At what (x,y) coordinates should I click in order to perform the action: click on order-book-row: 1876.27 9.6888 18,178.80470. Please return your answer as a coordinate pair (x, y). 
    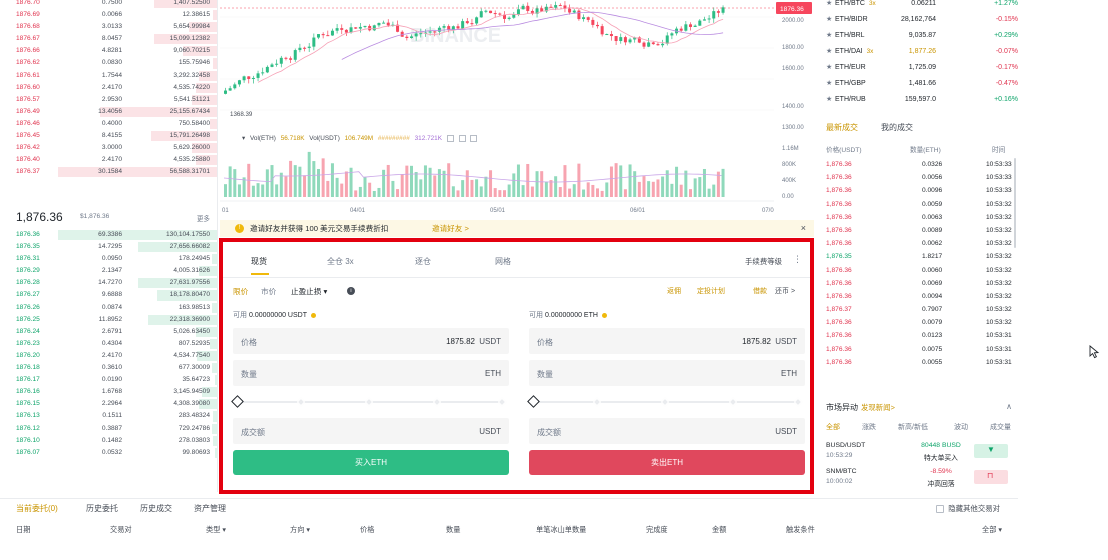
    Looking at the image, I should click on (108, 295).